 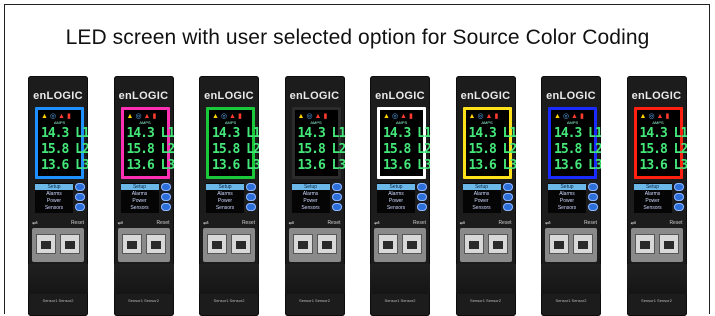 What do you see at coordinates (154, 116) in the screenshot?
I see `alarm-indicator-icon: ▮` at bounding box center [154, 116].